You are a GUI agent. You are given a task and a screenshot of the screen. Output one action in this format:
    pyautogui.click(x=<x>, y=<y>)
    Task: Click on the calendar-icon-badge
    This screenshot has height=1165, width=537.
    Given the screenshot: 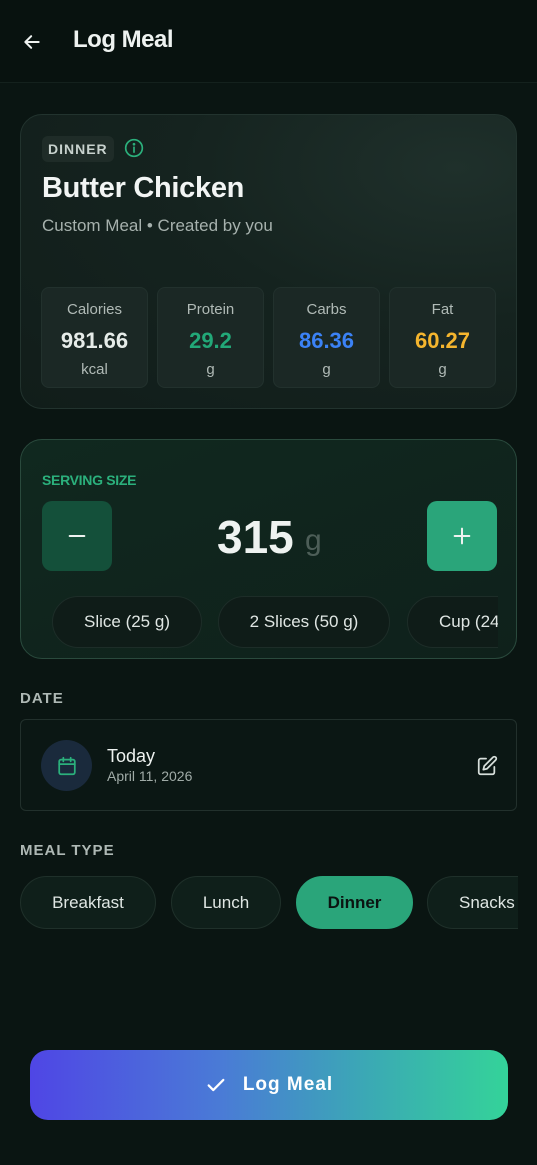 What is the action you would take?
    pyautogui.click(x=66, y=765)
    